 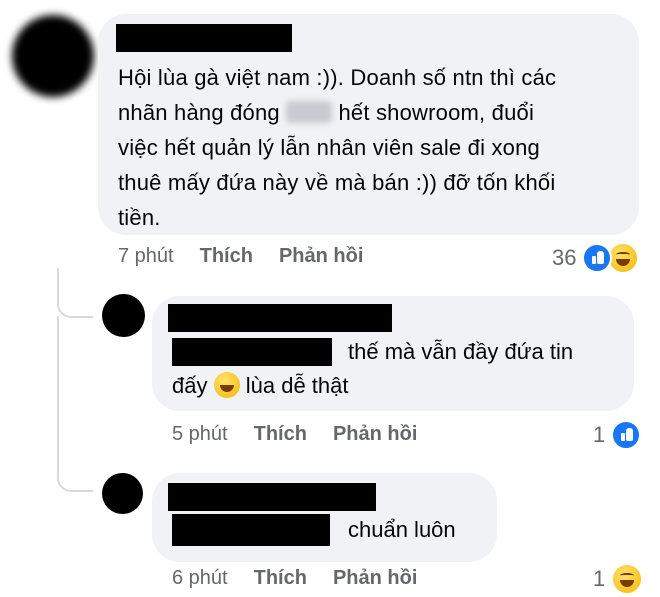 I want to click on reply-text-line: thế mà vẫn đầy đứa tin, so click(x=461, y=351).